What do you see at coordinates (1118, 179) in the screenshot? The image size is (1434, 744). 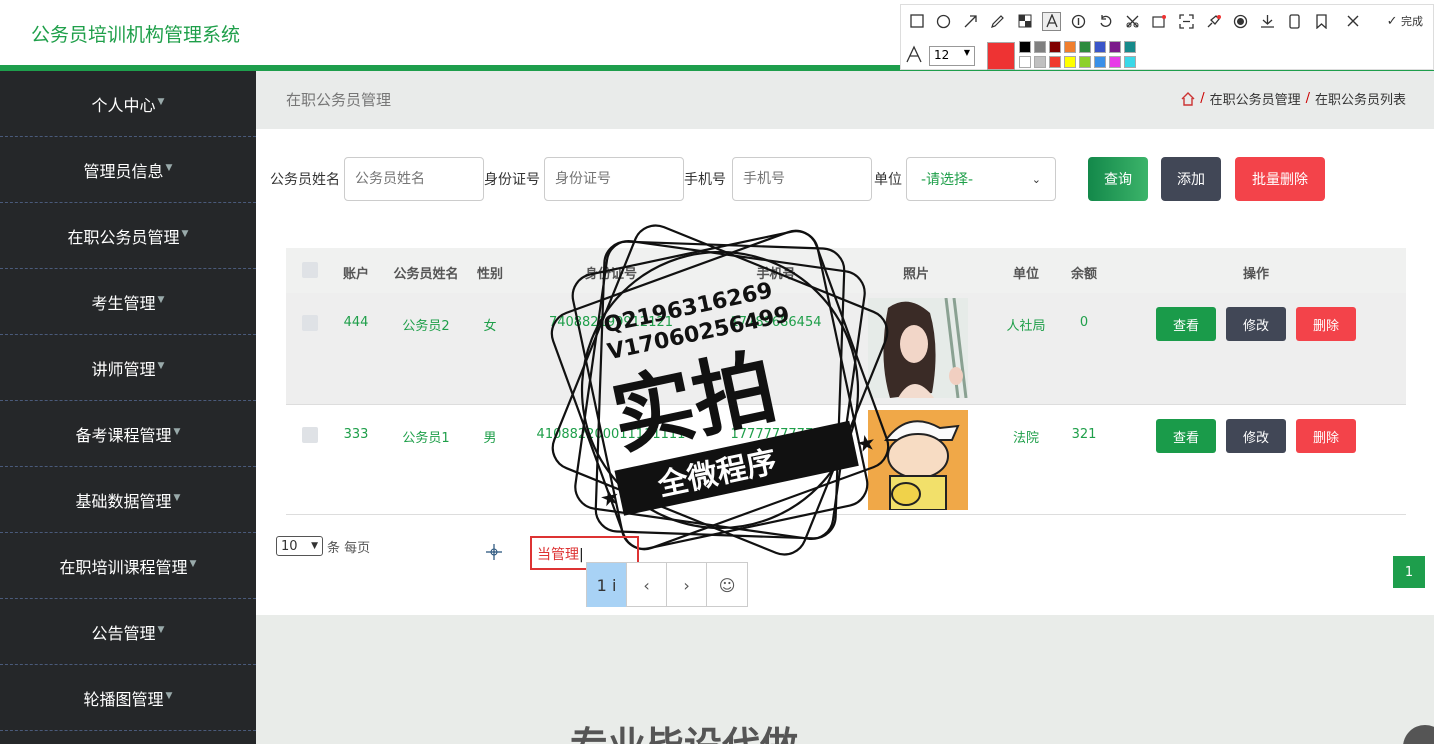 I see `query-button: 查询` at bounding box center [1118, 179].